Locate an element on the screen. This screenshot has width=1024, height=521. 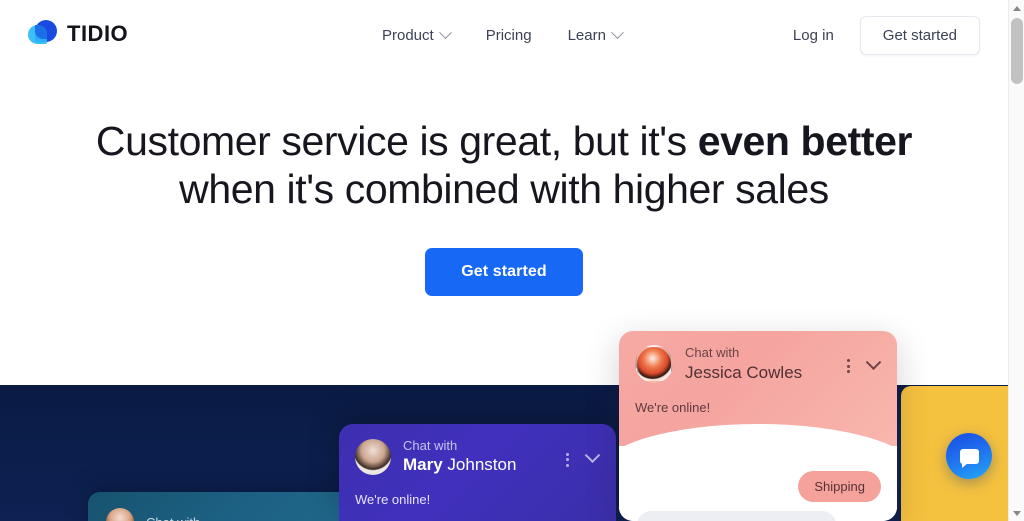
nav-item-learn: Learn is located at coordinates (595, 35).